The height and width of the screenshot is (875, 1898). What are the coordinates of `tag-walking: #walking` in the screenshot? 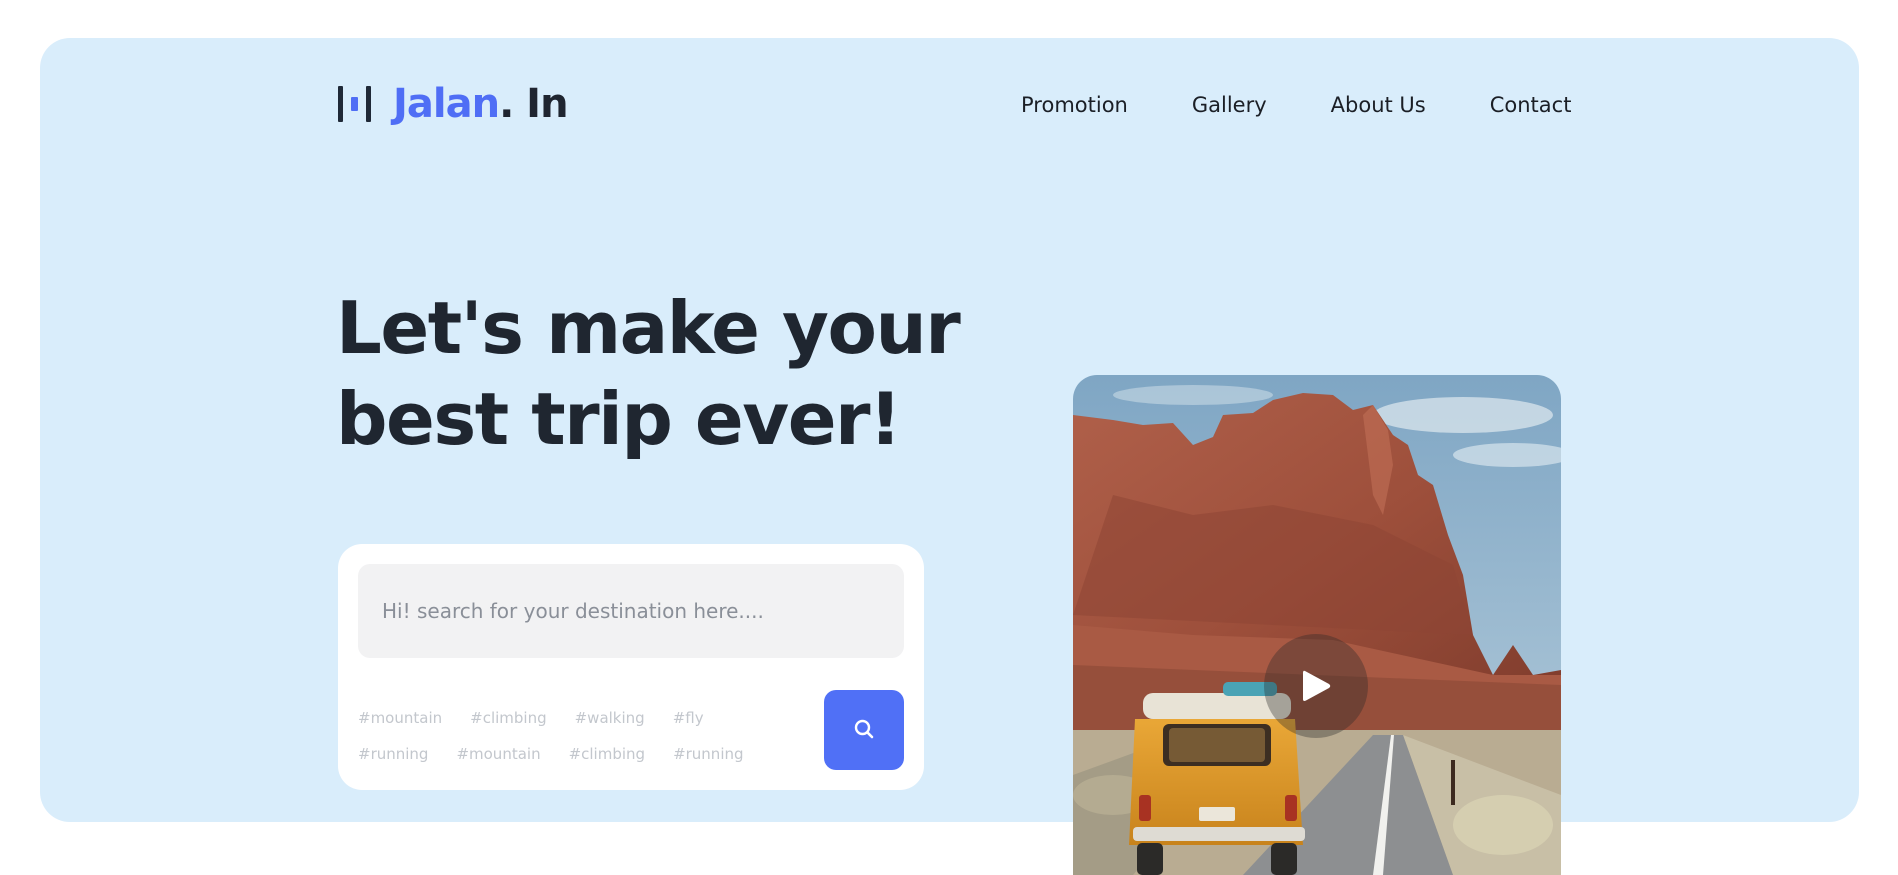 It's located at (610, 718).